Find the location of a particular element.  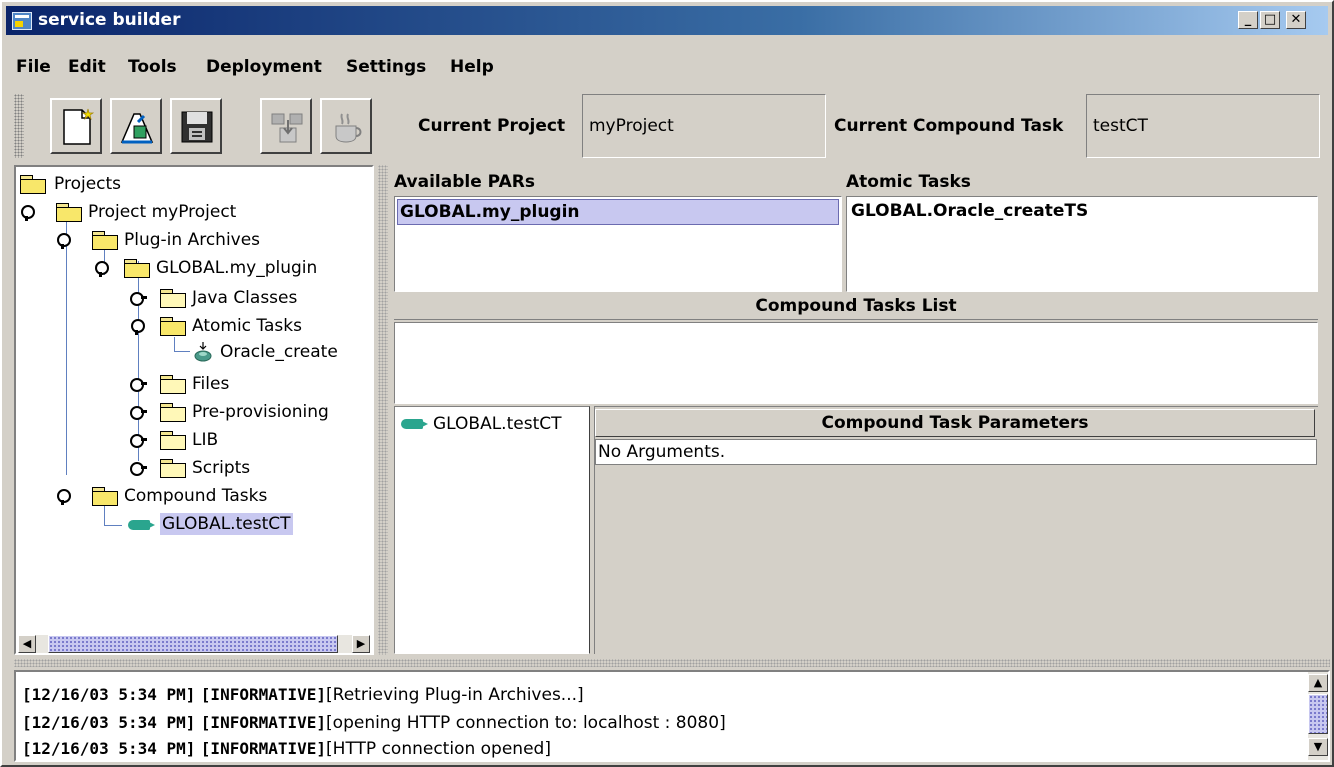

toolbar-grip is located at coordinates (19, 126).